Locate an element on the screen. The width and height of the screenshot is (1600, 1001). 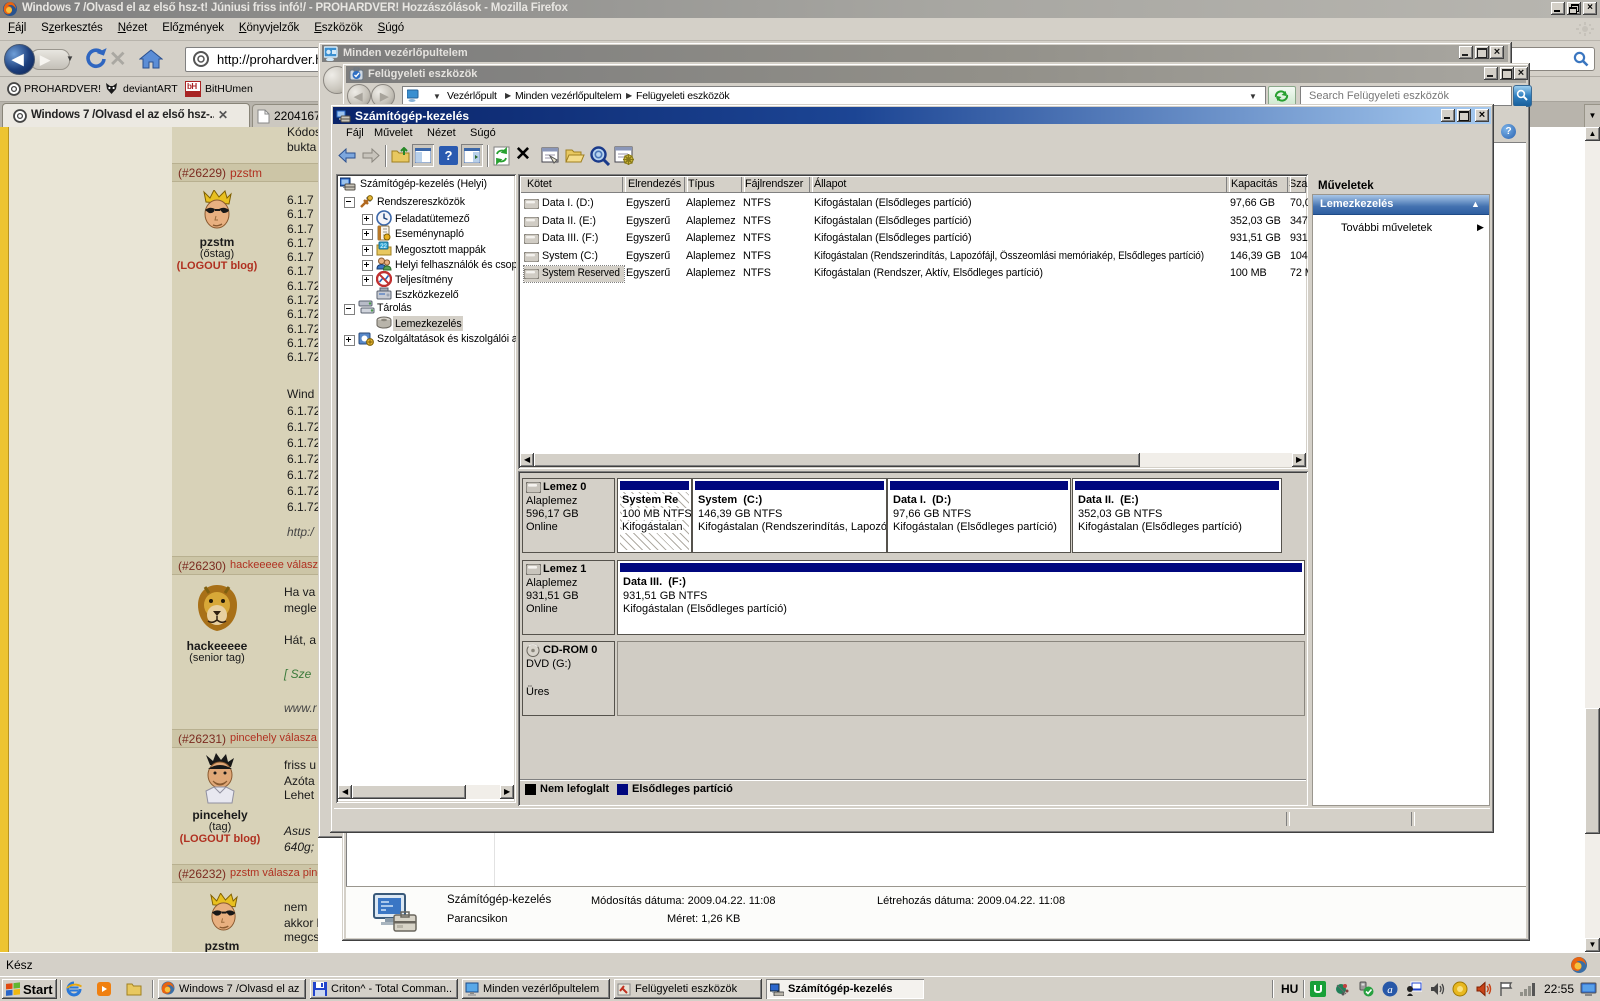
svg-text: 22 is located at coordinates (383, 247).